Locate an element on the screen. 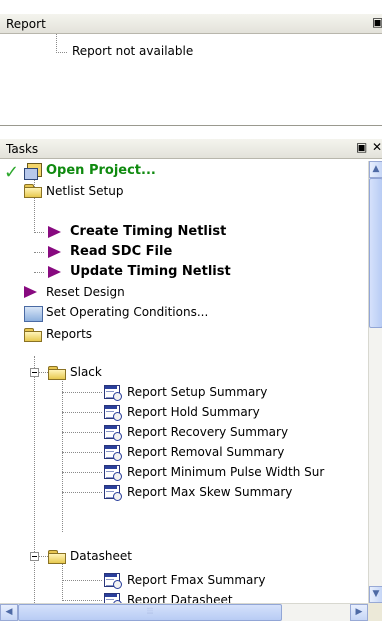  scroll-right-icon: ▶ is located at coordinates (359, 612).